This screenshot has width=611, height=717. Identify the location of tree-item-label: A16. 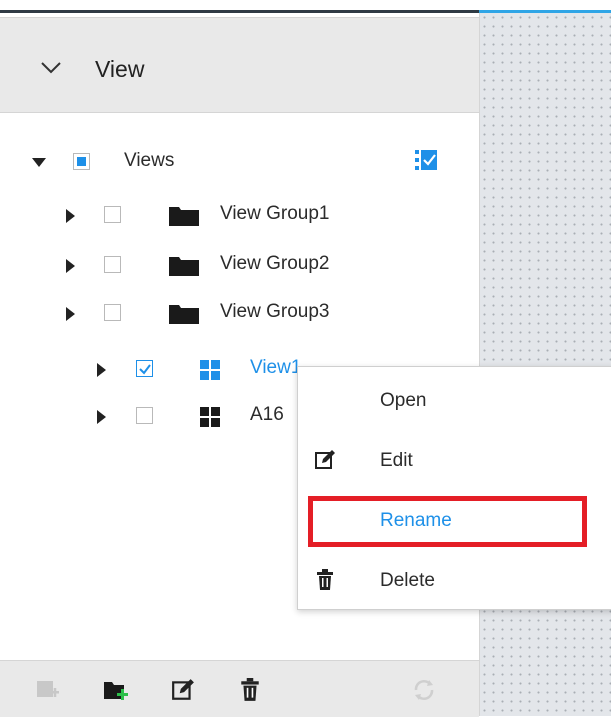
(267, 414).